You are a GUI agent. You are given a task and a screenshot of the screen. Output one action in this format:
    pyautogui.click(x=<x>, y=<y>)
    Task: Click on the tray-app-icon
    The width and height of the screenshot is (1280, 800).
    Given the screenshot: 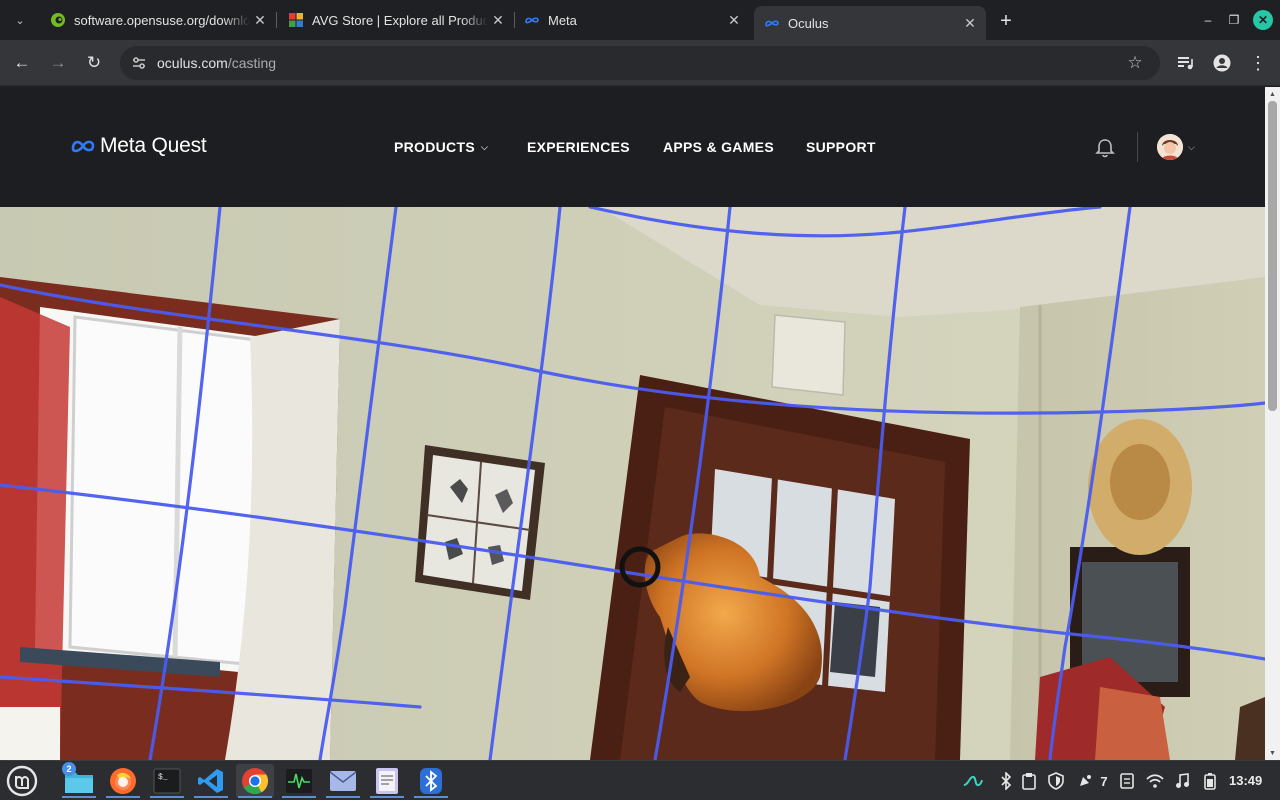 What is the action you would take?
    pyautogui.click(x=973, y=781)
    